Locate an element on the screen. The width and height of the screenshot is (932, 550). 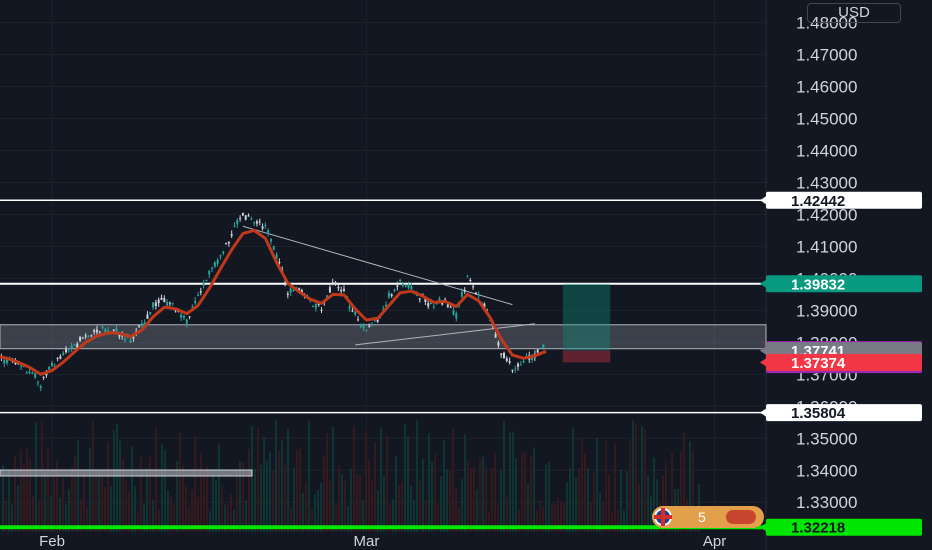
y-tick-label: 1.44000 is located at coordinates (826, 150).